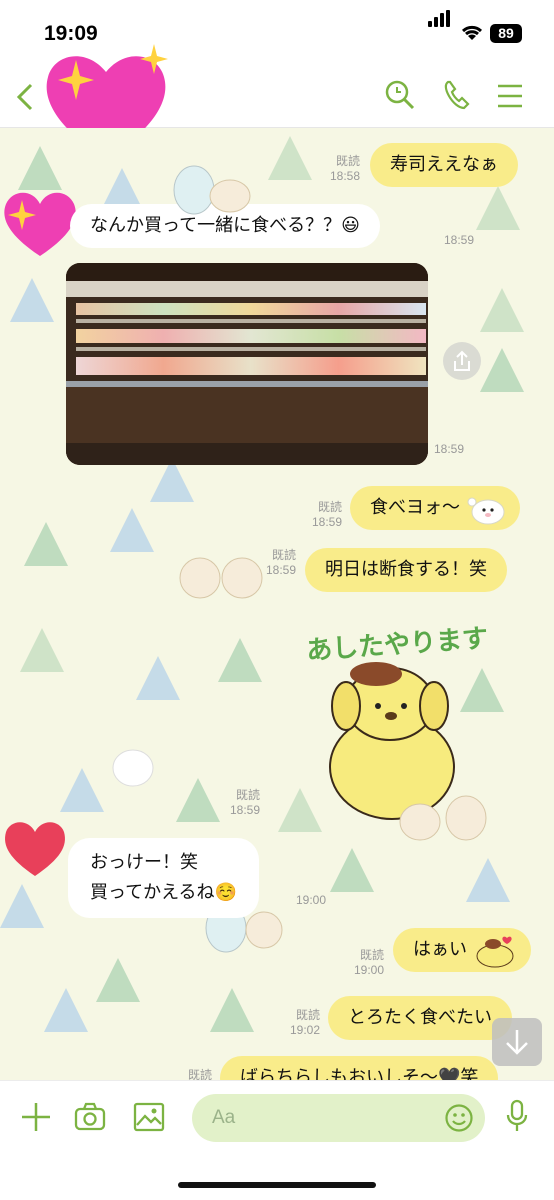 The height and width of the screenshot is (1200, 554). Describe the element at coordinates (247, 364) in the screenshot. I see `shared-photo` at that location.